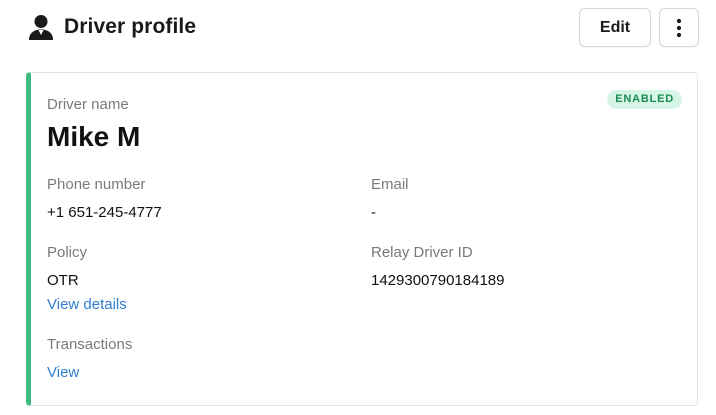 The image size is (716, 415). I want to click on phone-value: +1 651-245-4777, so click(104, 212).